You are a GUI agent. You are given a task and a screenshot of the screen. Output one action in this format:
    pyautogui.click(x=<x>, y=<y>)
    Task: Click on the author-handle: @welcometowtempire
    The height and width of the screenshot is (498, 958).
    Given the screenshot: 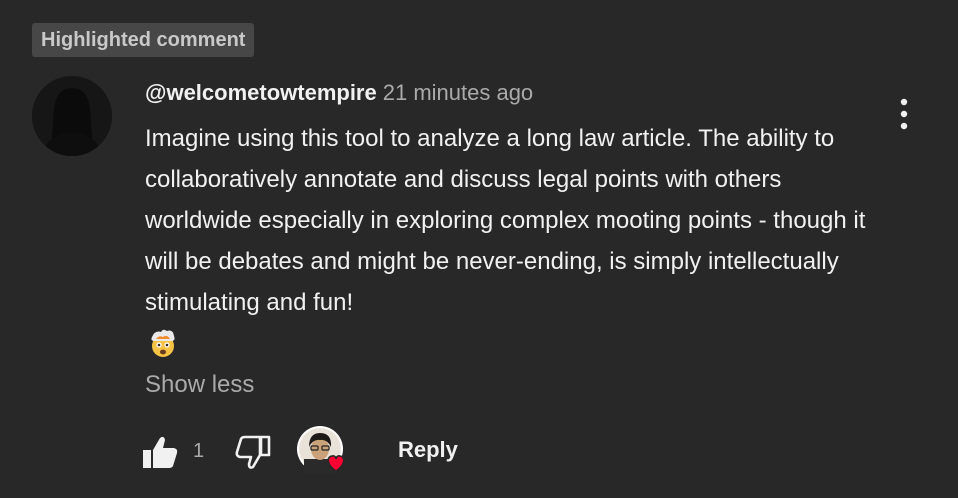 What is the action you would take?
    pyautogui.click(x=261, y=92)
    